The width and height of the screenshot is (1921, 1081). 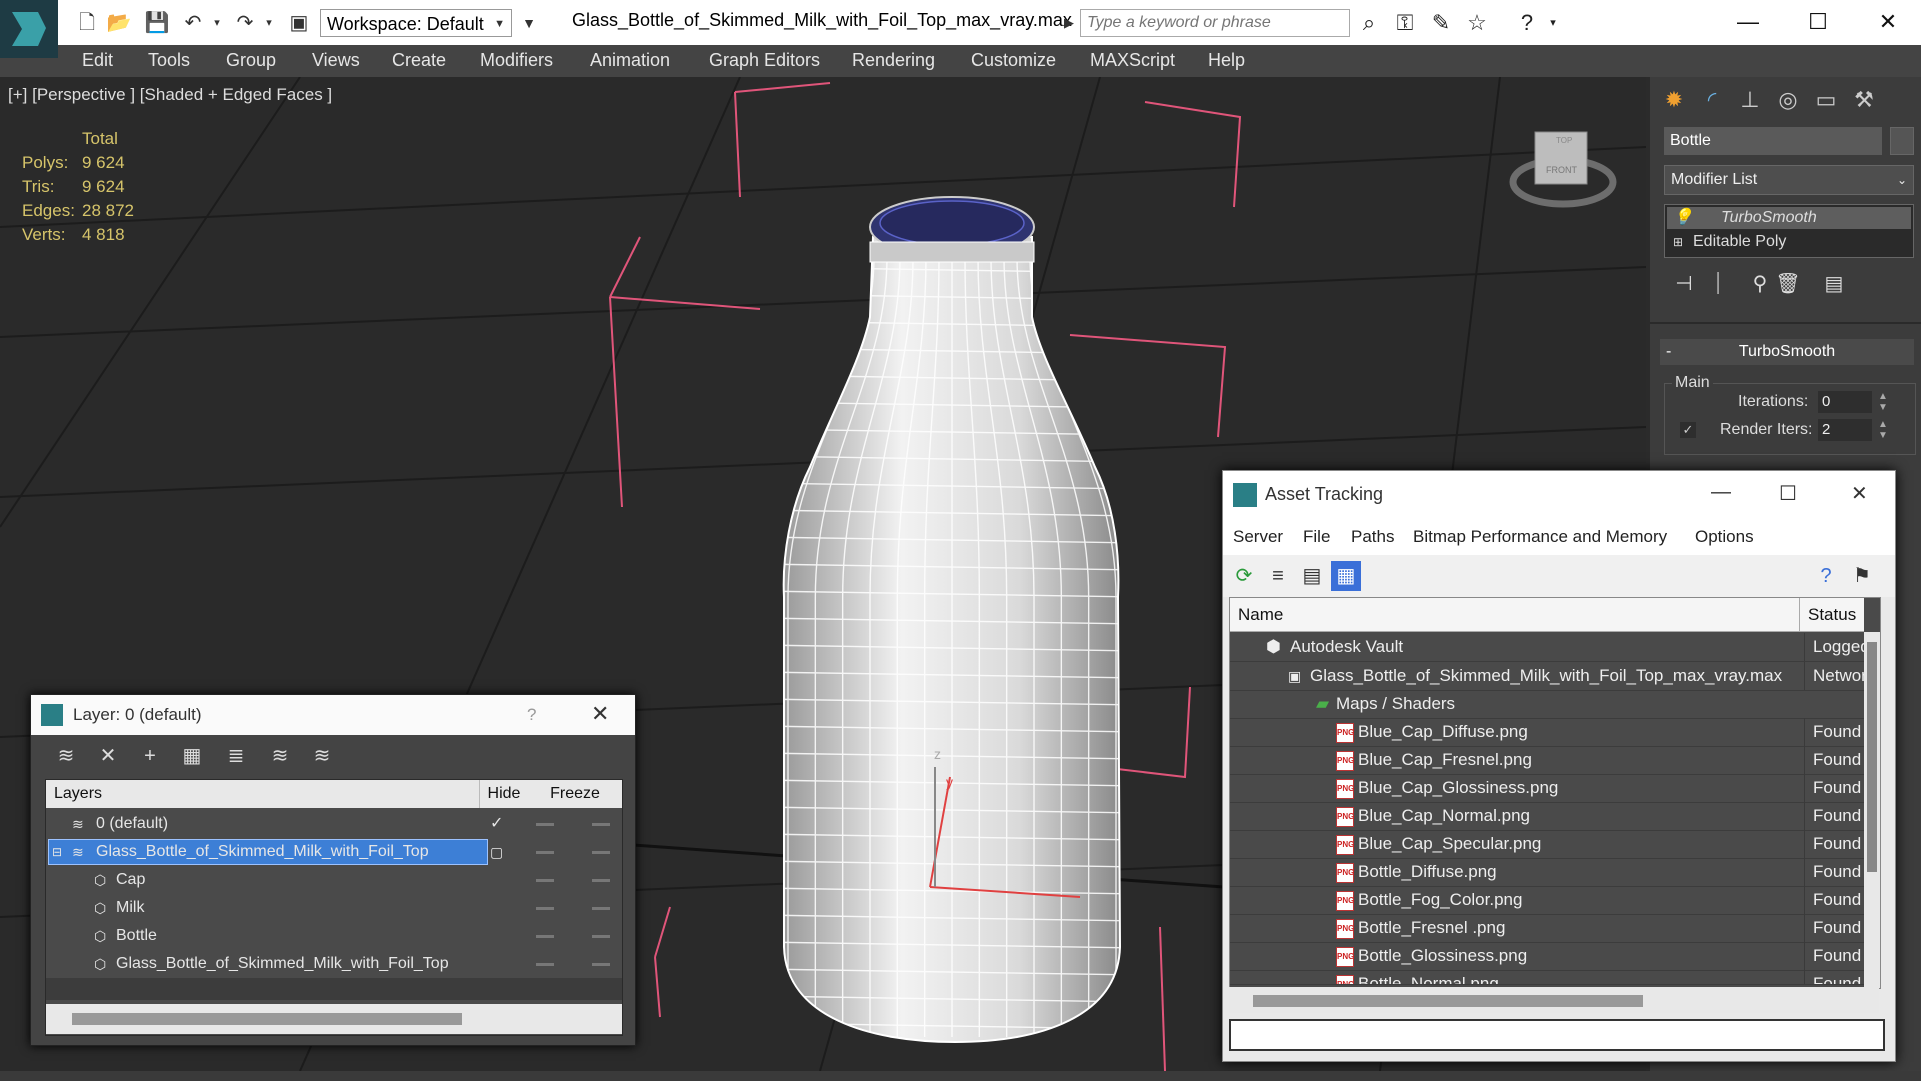 I want to click on table-view-icon: ▦, so click(x=1346, y=576).